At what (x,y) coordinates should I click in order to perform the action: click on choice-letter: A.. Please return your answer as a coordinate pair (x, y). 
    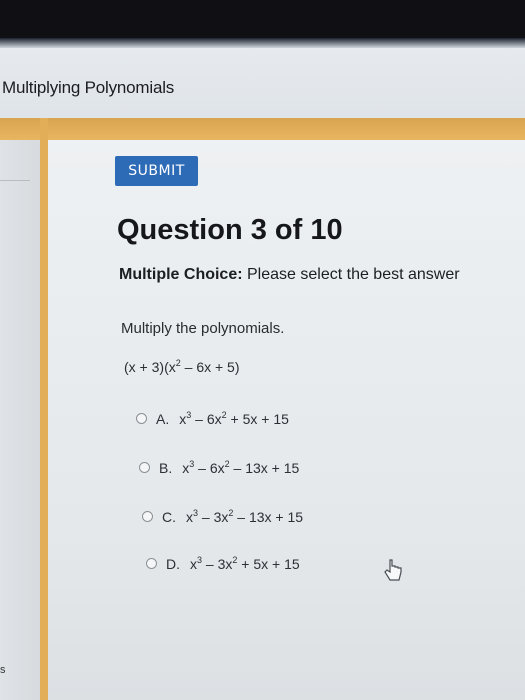
    Looking at the image, I should click on (163, 418).